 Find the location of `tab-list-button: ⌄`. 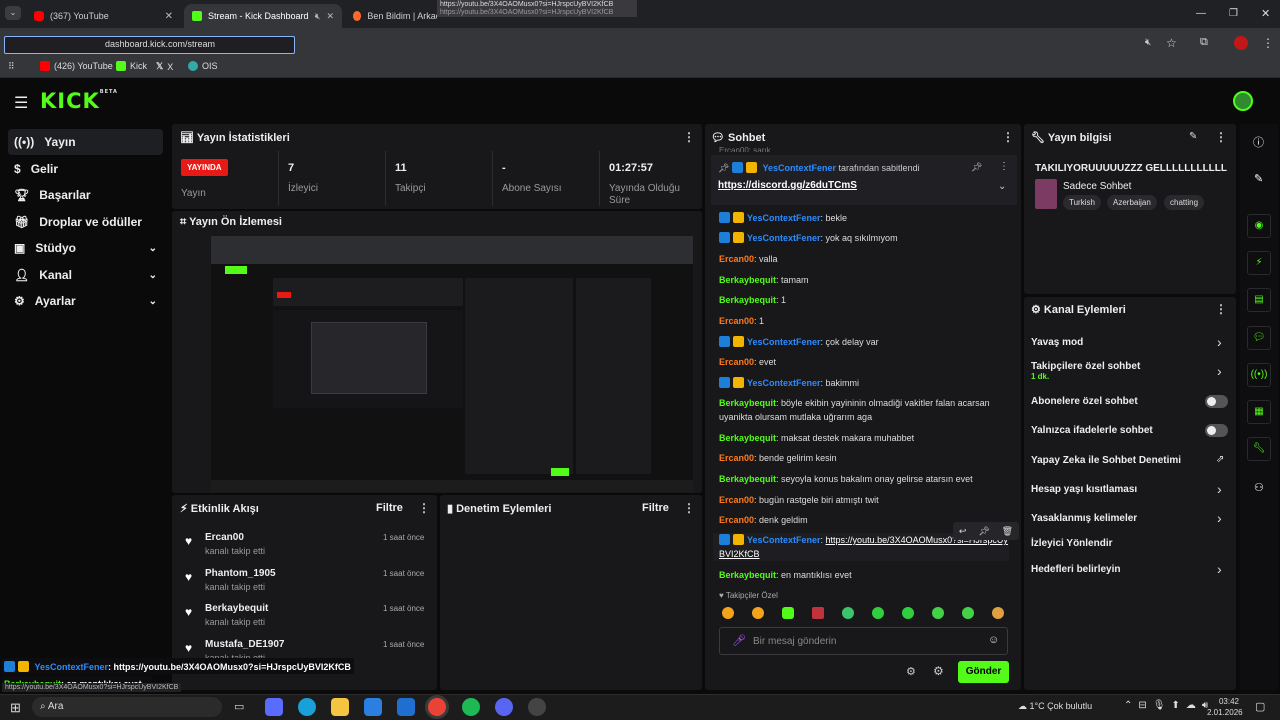

tab-list-button: ⌄ is located at coordinates (13, 13).